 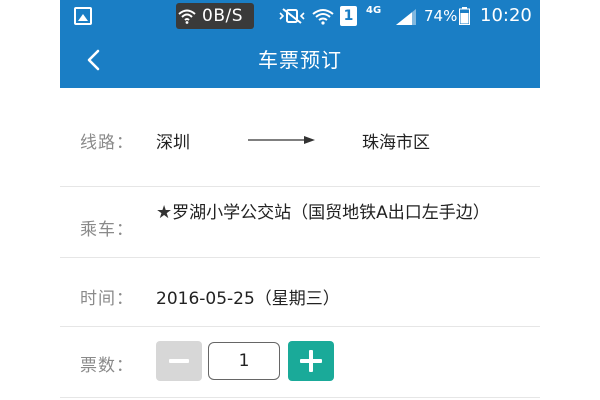 I want to click on from-station: 深圳, so click(x=173, y=143).